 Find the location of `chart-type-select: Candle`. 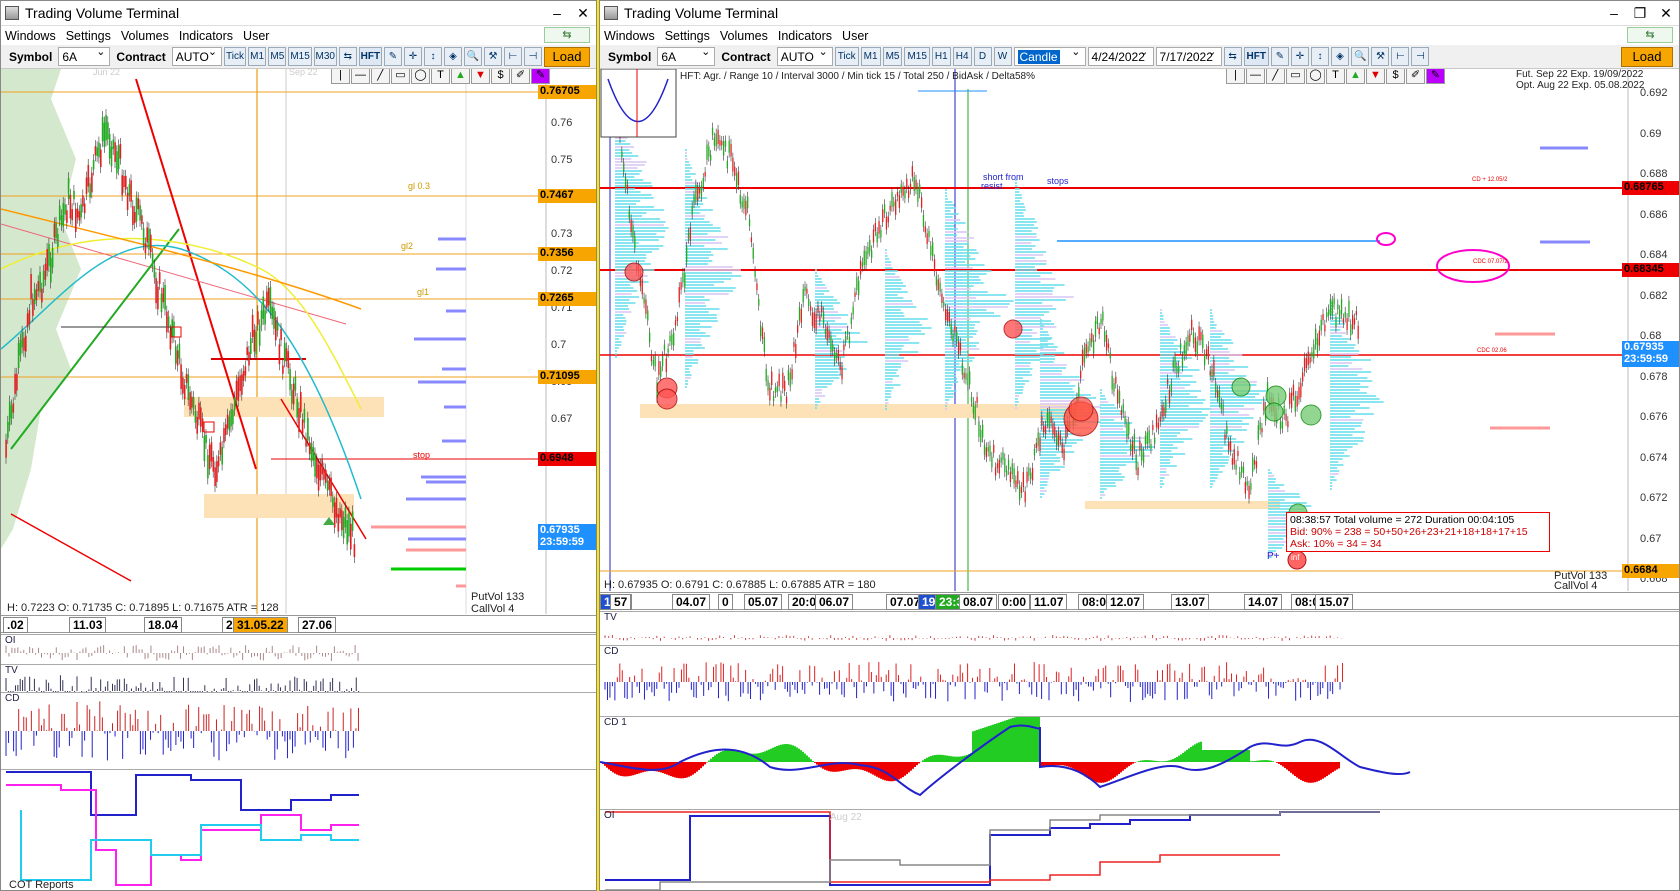

chart-type-select: Candle is located at coordinates (1049, 55).